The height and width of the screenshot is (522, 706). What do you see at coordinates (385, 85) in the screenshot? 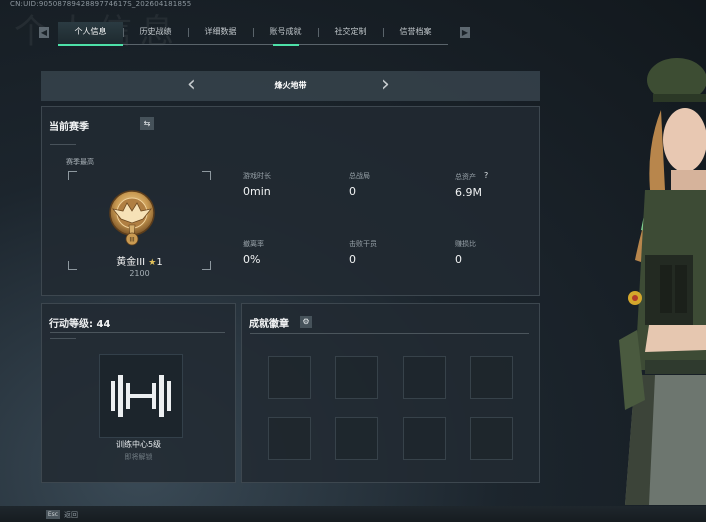
I see `mode-next-button: ›` at bounding box center [385, 85].